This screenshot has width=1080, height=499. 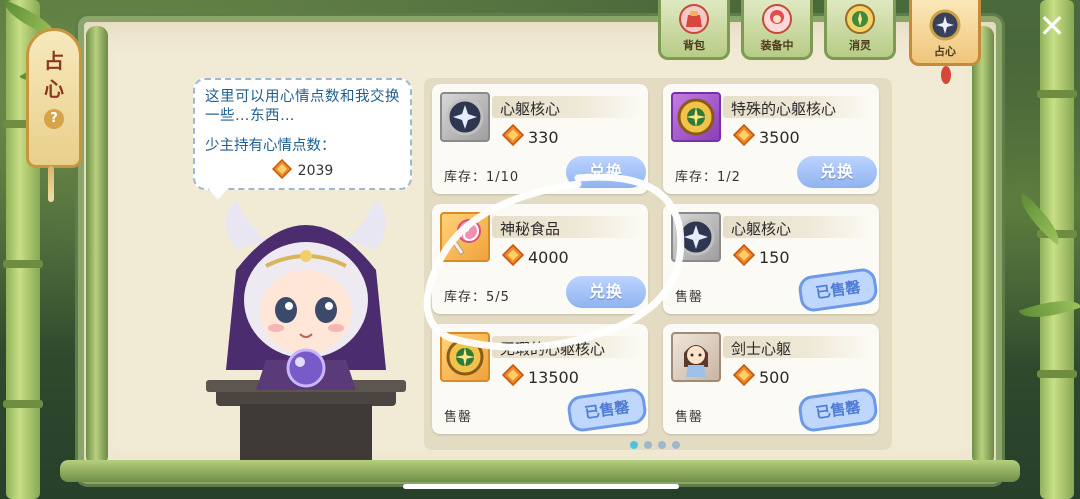 I want to click on points-label: 少主持有心情点数：, so click(x=270, y=146).